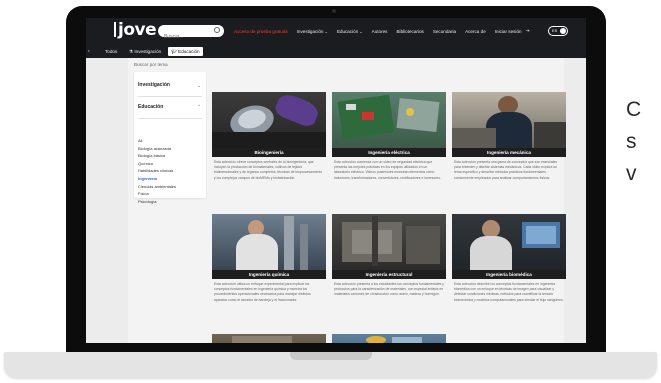 This screenshot has width=661, height=383. I want to click on laptop-notch, so click(331, 356).